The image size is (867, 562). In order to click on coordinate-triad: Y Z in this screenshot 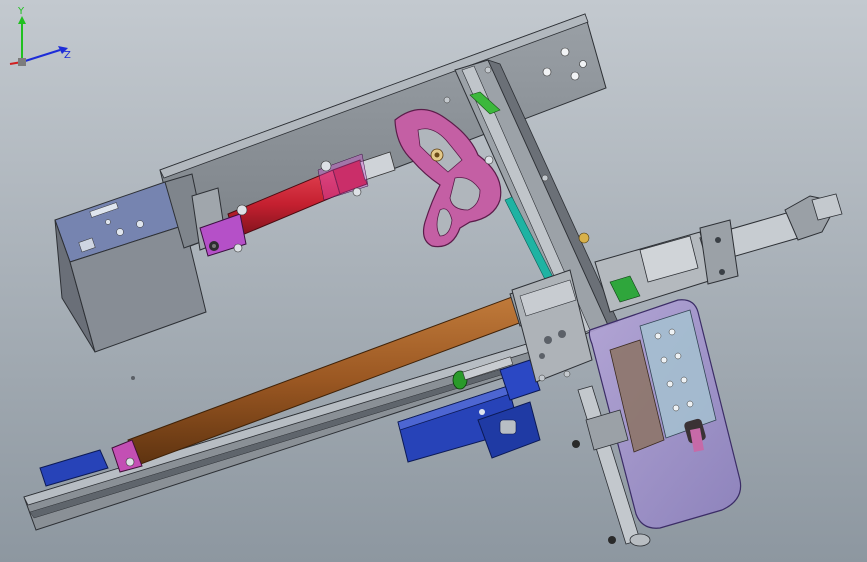, I will do `click(40, 36)`.